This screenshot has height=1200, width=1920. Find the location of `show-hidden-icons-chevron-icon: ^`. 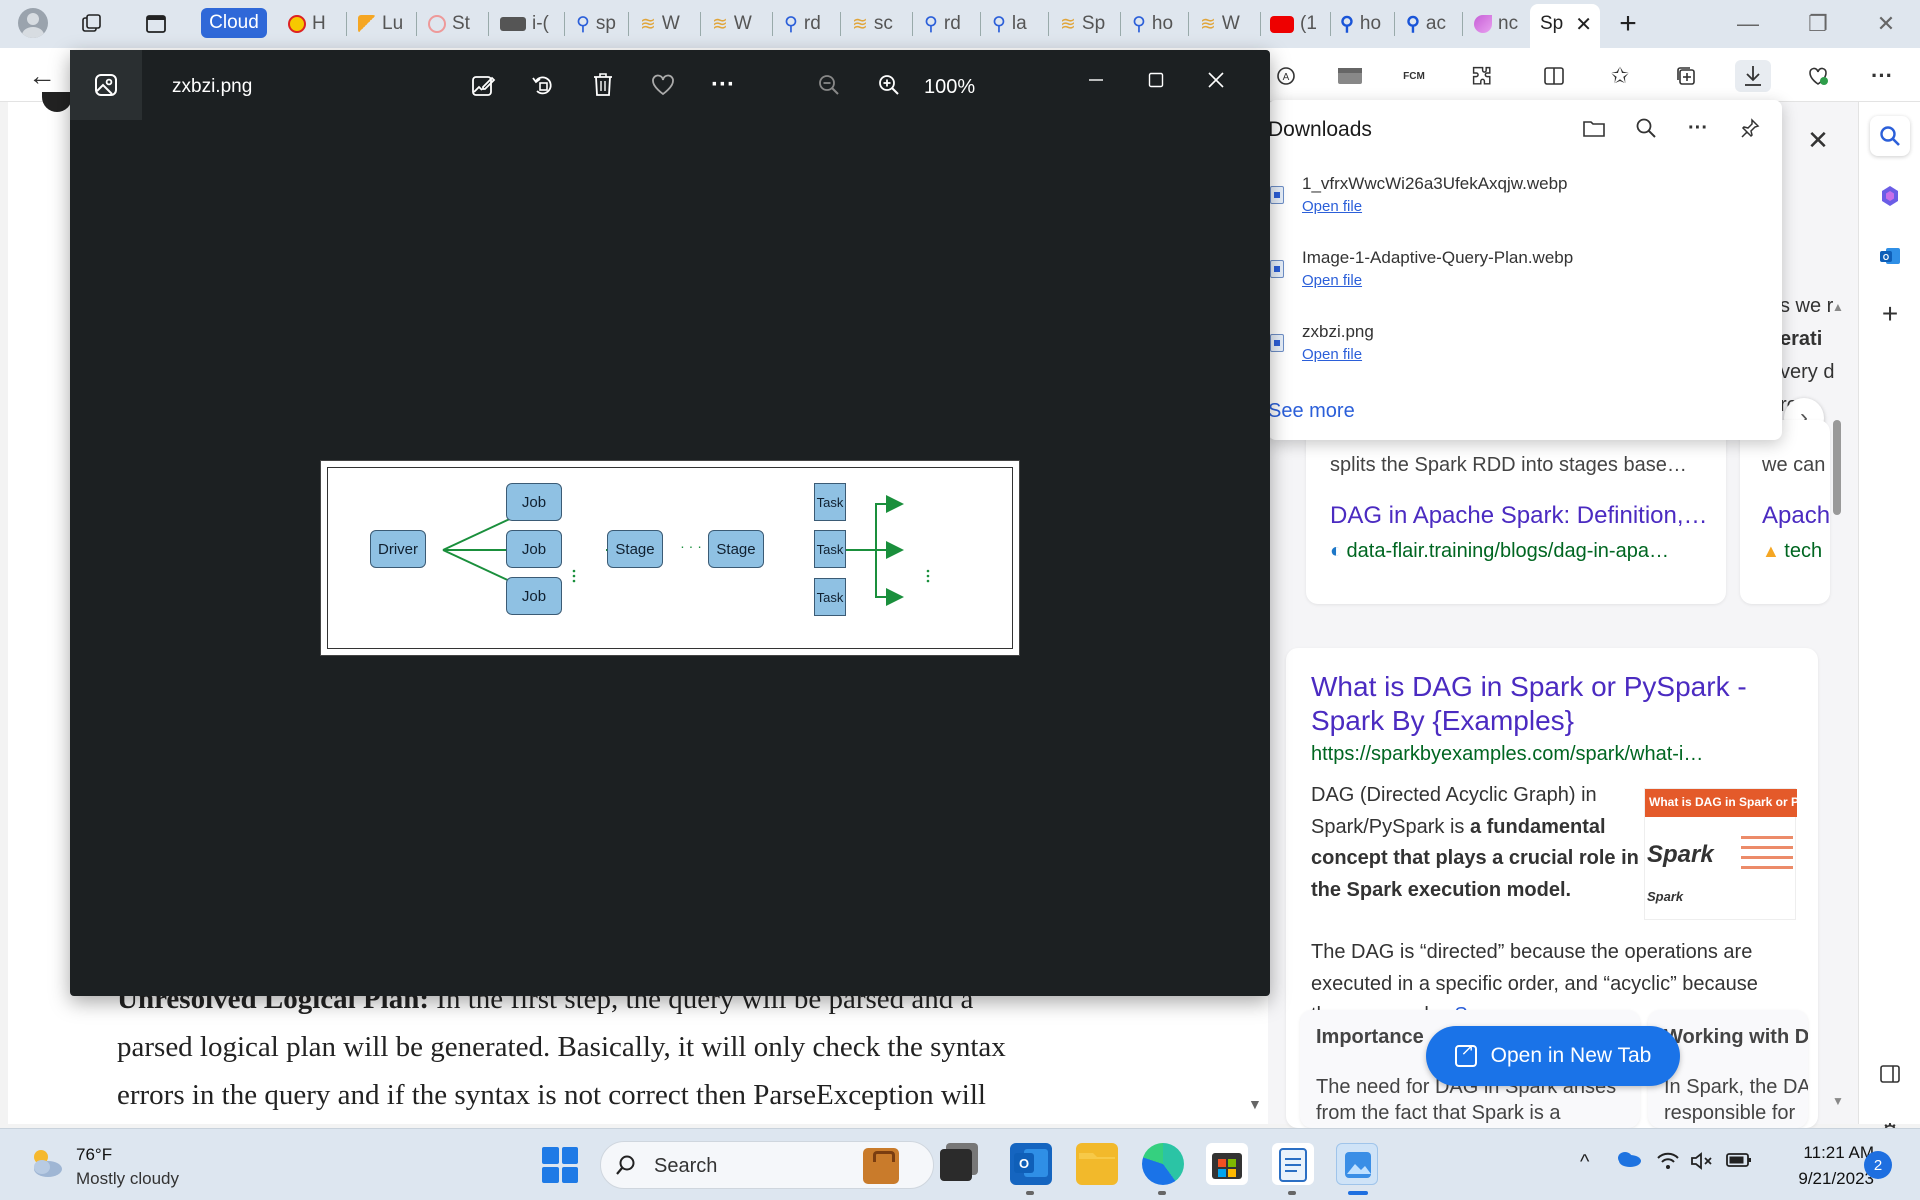

show-hidden-icons-chevron-icon: ^ is located at coordinates (1584, 1162).